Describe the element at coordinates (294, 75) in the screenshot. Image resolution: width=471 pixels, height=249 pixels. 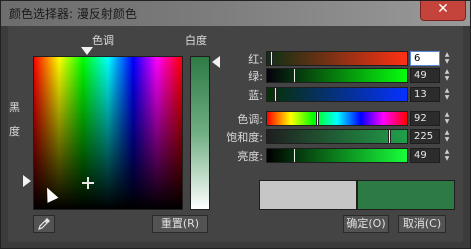
I see `green-slider-thumb` at that location.